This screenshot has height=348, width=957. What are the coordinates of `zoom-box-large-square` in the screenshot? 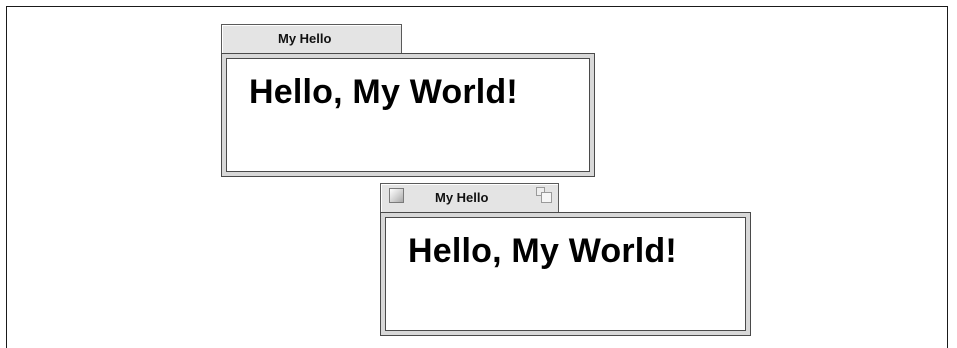 It's located at (546, 197).